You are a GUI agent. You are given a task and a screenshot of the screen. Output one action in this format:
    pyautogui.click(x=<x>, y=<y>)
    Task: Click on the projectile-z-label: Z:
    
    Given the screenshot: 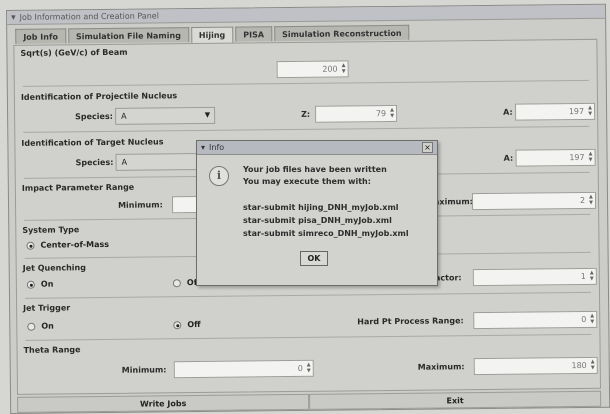 What is the action you would take?
    pyautogui.click(x=306, y=114)
    